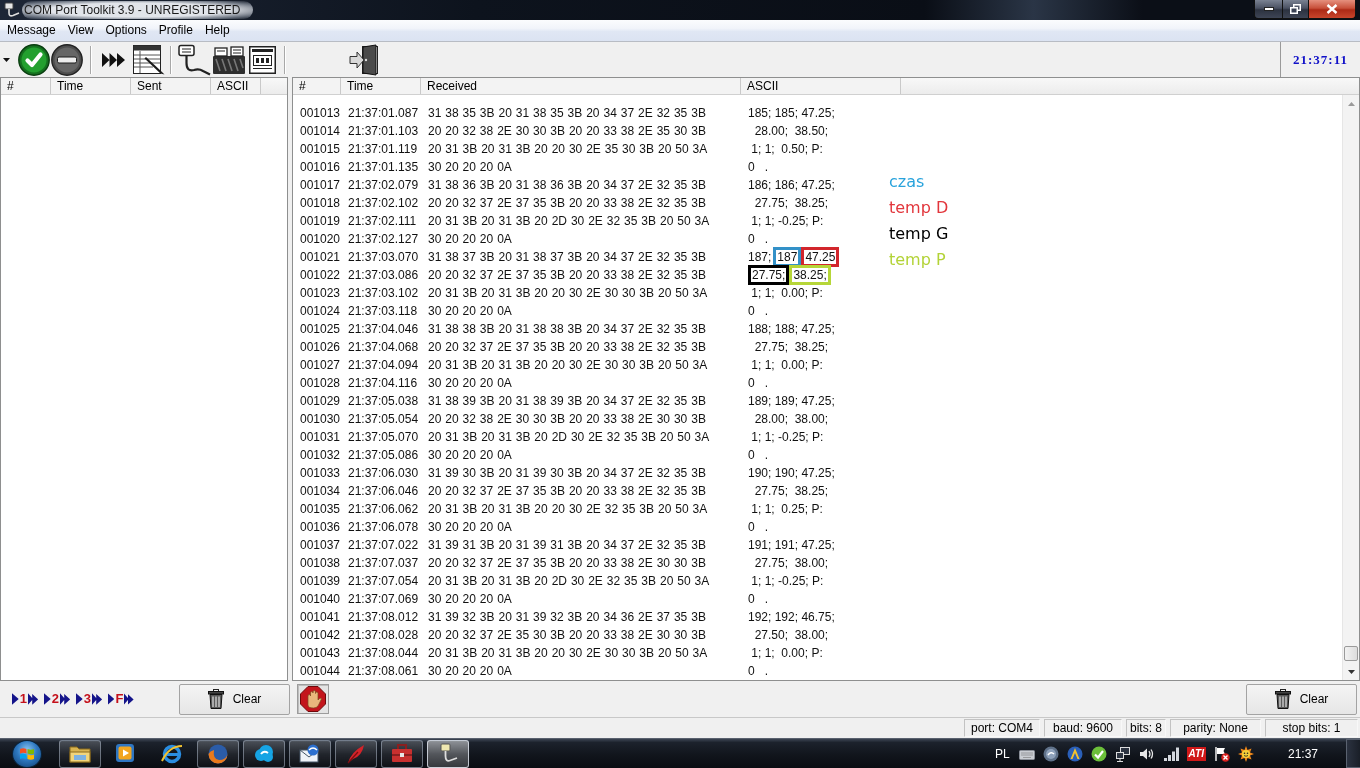 This screenshot has height=768, width=1360. What do you see at coordinates (567, 419) in the screenshot?
I see `table-cell-text: 20 20 32 38 2E 30 30 3B 20 20 33 38 2E 30 30 3B` at bounding box center [567, 419].